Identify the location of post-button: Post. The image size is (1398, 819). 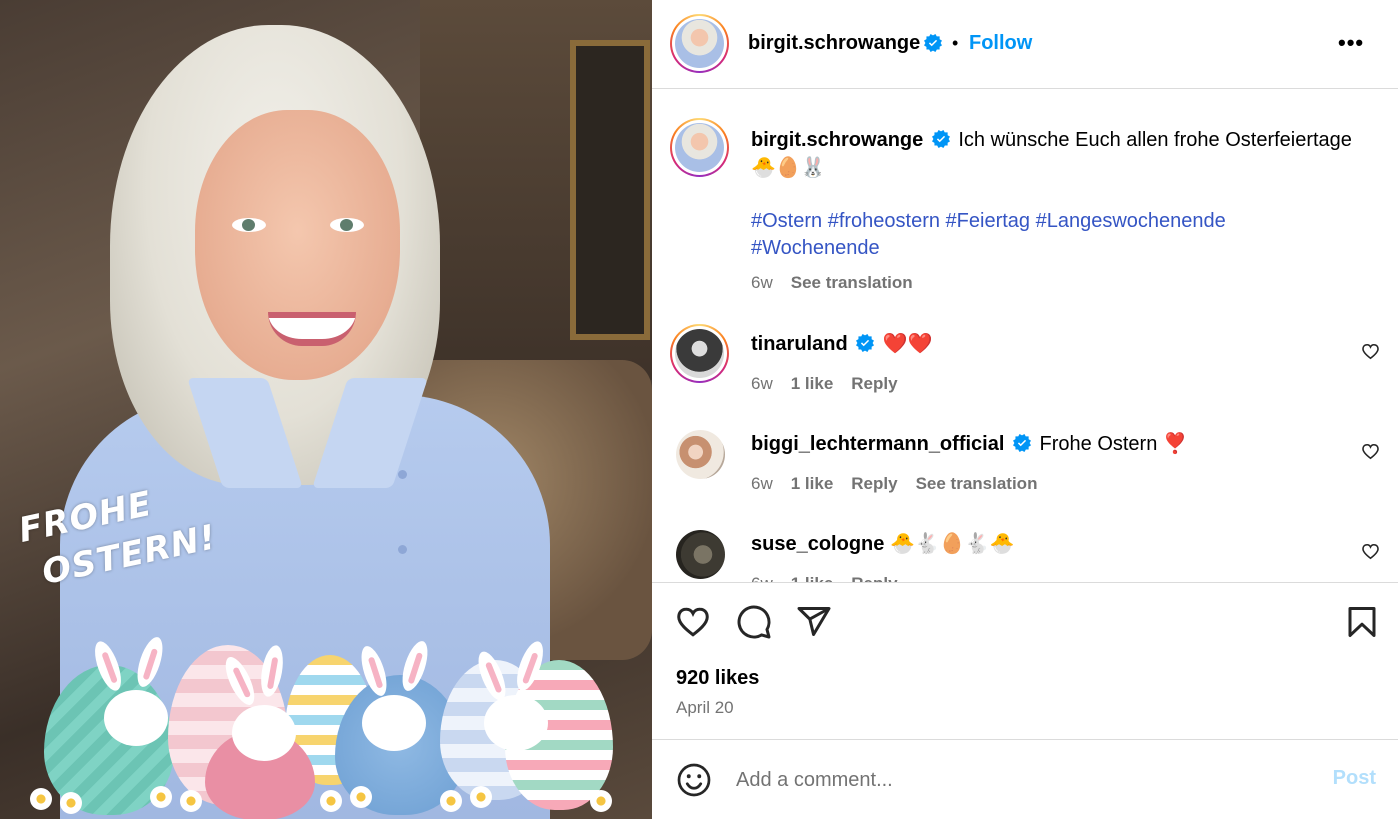
(1354, 778).